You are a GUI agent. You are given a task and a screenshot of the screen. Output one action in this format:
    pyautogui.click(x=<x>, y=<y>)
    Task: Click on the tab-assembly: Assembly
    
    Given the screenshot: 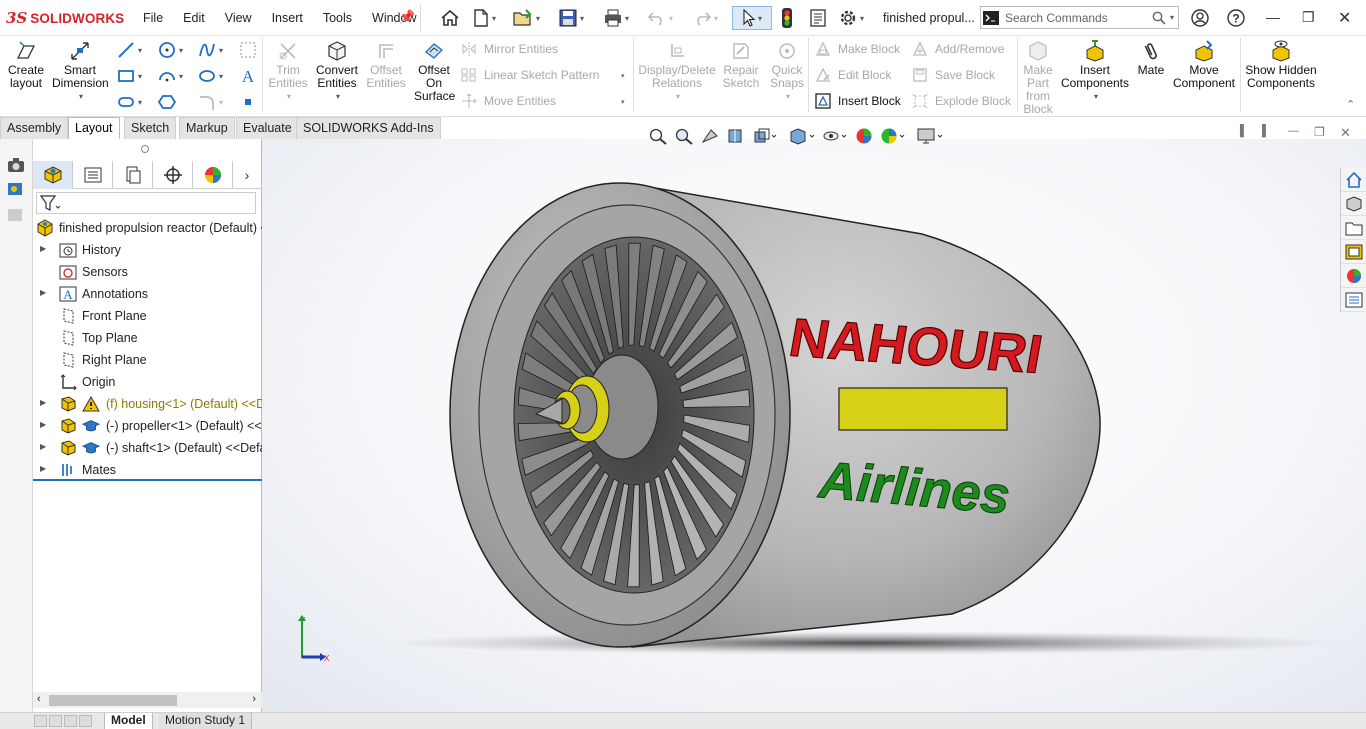 What is the action you would take?
    pyautogui.click(x=34, y=128)
    